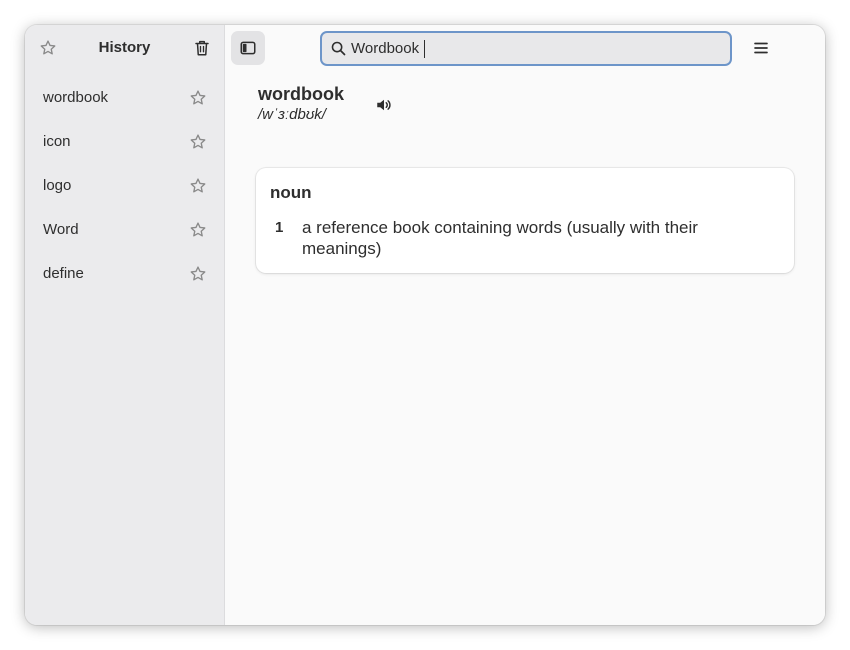 The image size is (850, 650). I want to click on pronounce-button, so click(384, 105).